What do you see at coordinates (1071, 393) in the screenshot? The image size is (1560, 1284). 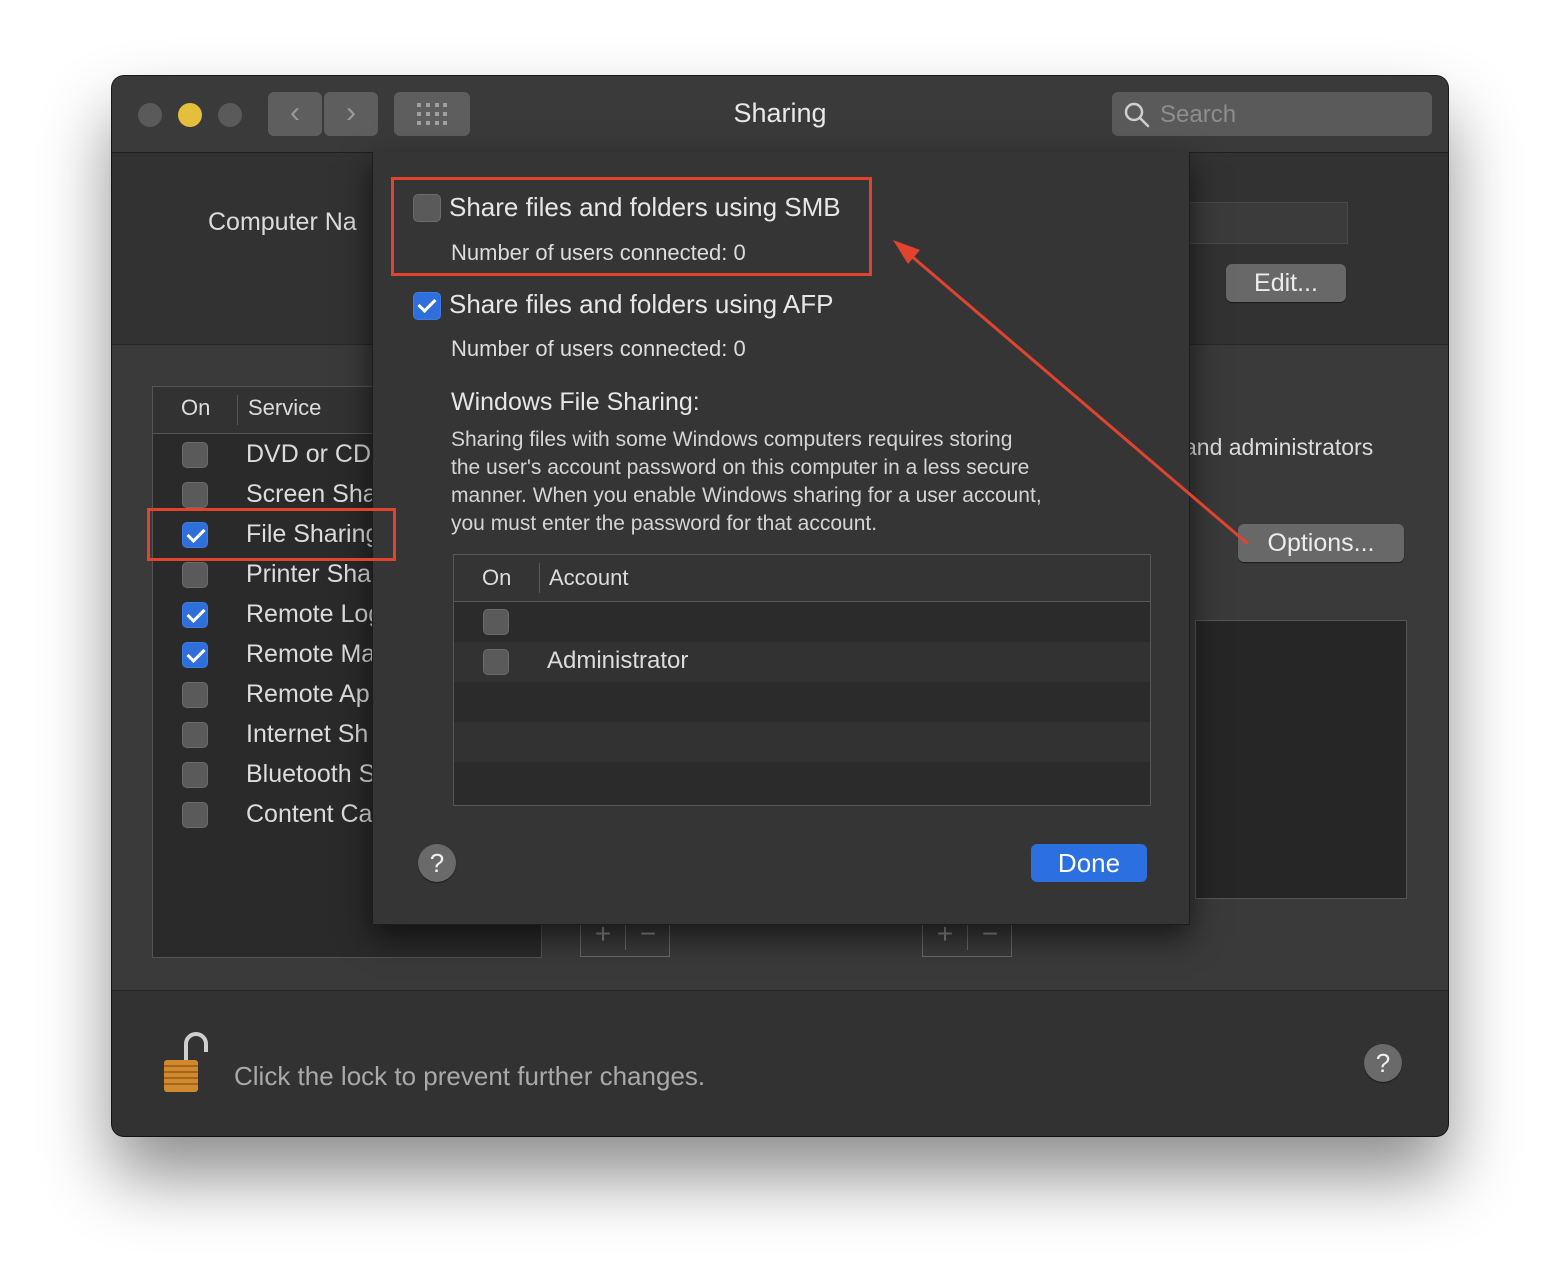 I see `annotation-arrow` at bounding box center [1071, 393].